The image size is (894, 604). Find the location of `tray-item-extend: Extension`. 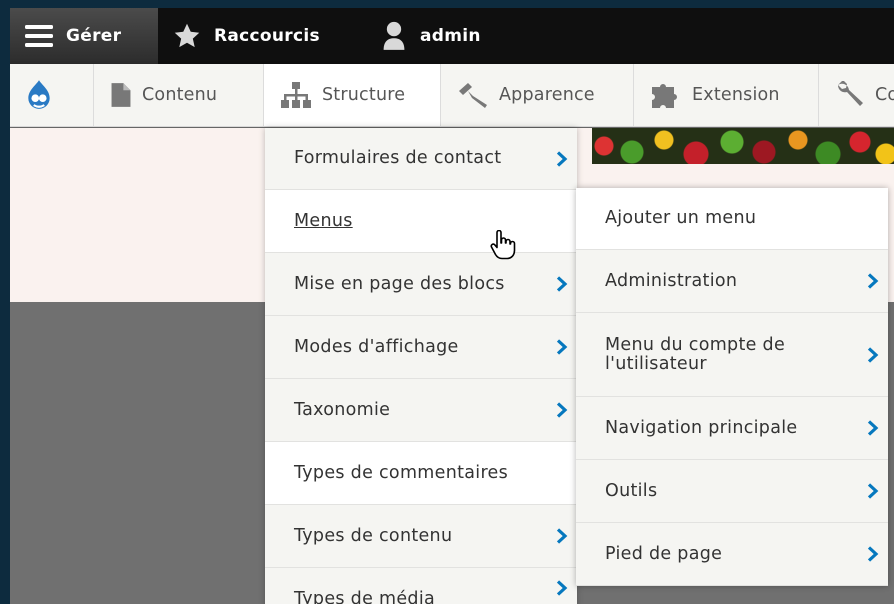

tray-item-extend: Extension is located at coordinates (726, 95).